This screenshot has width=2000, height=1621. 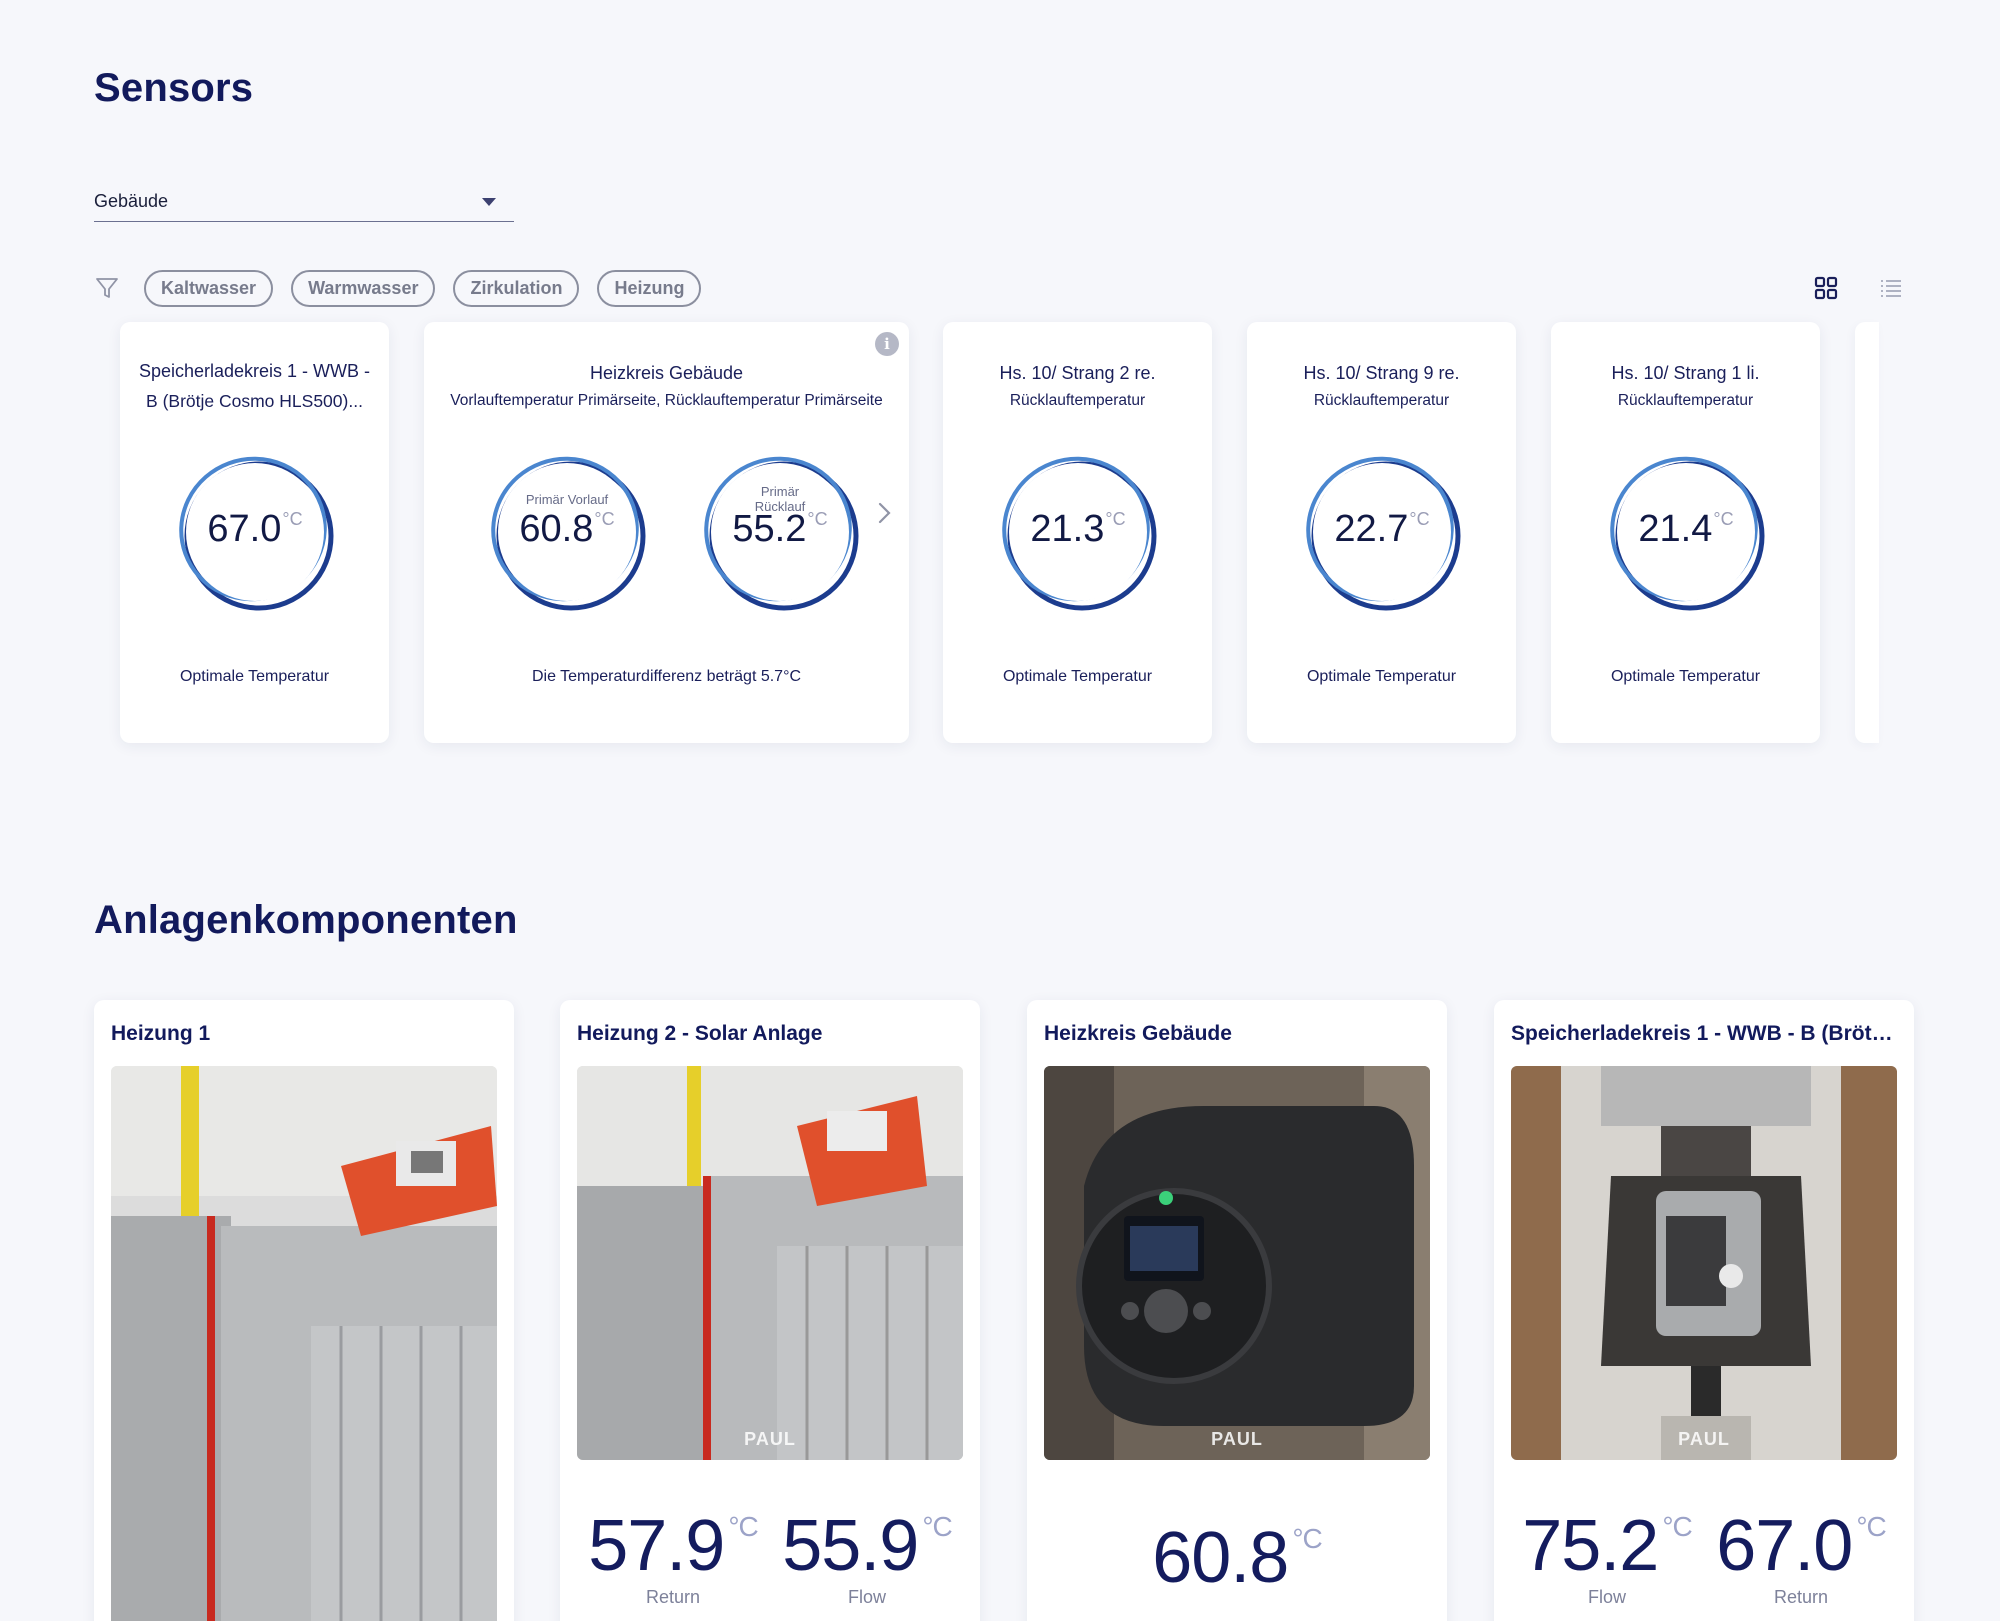 What do you see at coordinates (666, 373) in the screenshot?
I see `sensor-card-title: Heizkreis Gebäude` at bounding box center [666, 373].